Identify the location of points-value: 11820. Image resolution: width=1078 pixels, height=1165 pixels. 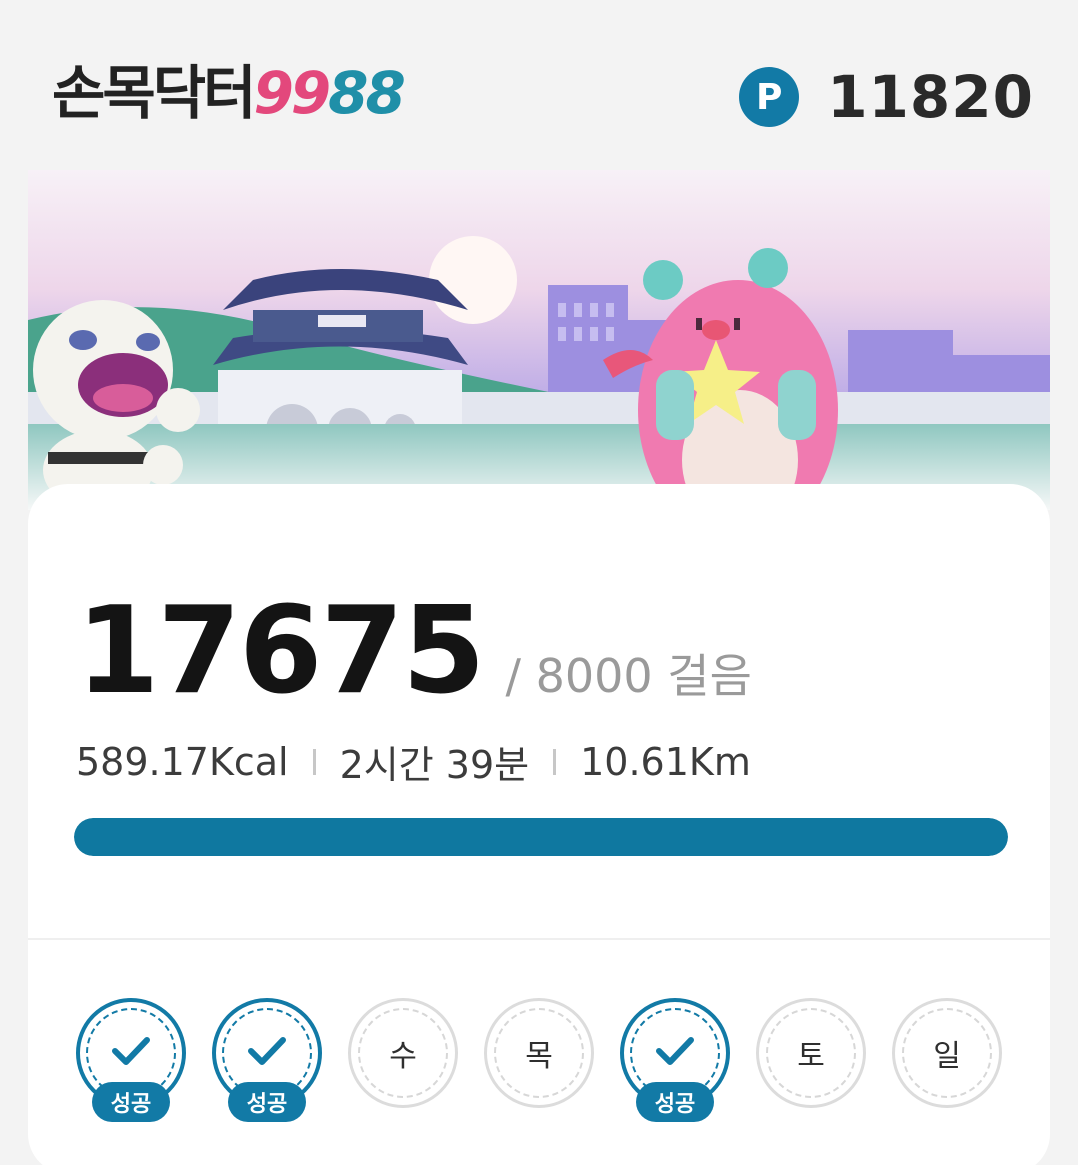
(930, 97).